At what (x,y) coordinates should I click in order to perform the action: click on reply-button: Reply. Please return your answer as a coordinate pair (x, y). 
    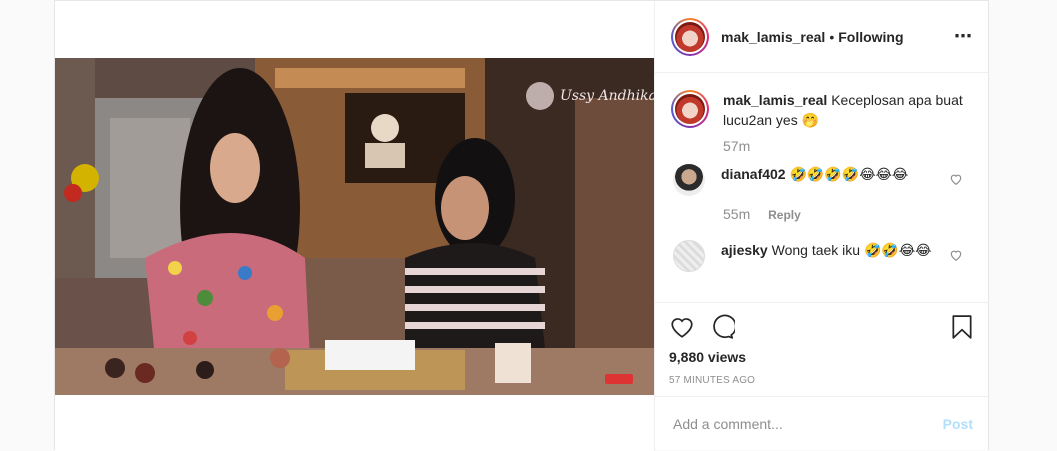
    Looking at the image, I should click on (784, 215).